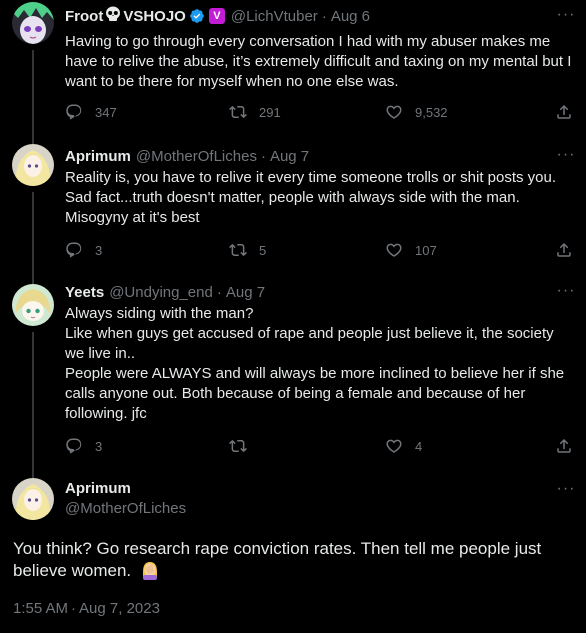  What do you see at coordinates (247, 250) in the screenshot?
I see `retweet-button: 5` at bounding box center [247, 250].